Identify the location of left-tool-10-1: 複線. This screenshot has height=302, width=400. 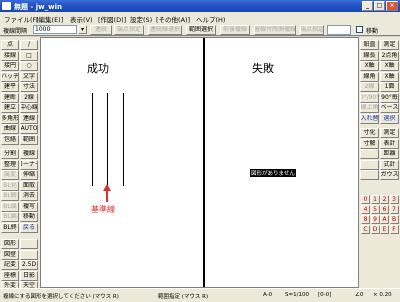
(29, 154).